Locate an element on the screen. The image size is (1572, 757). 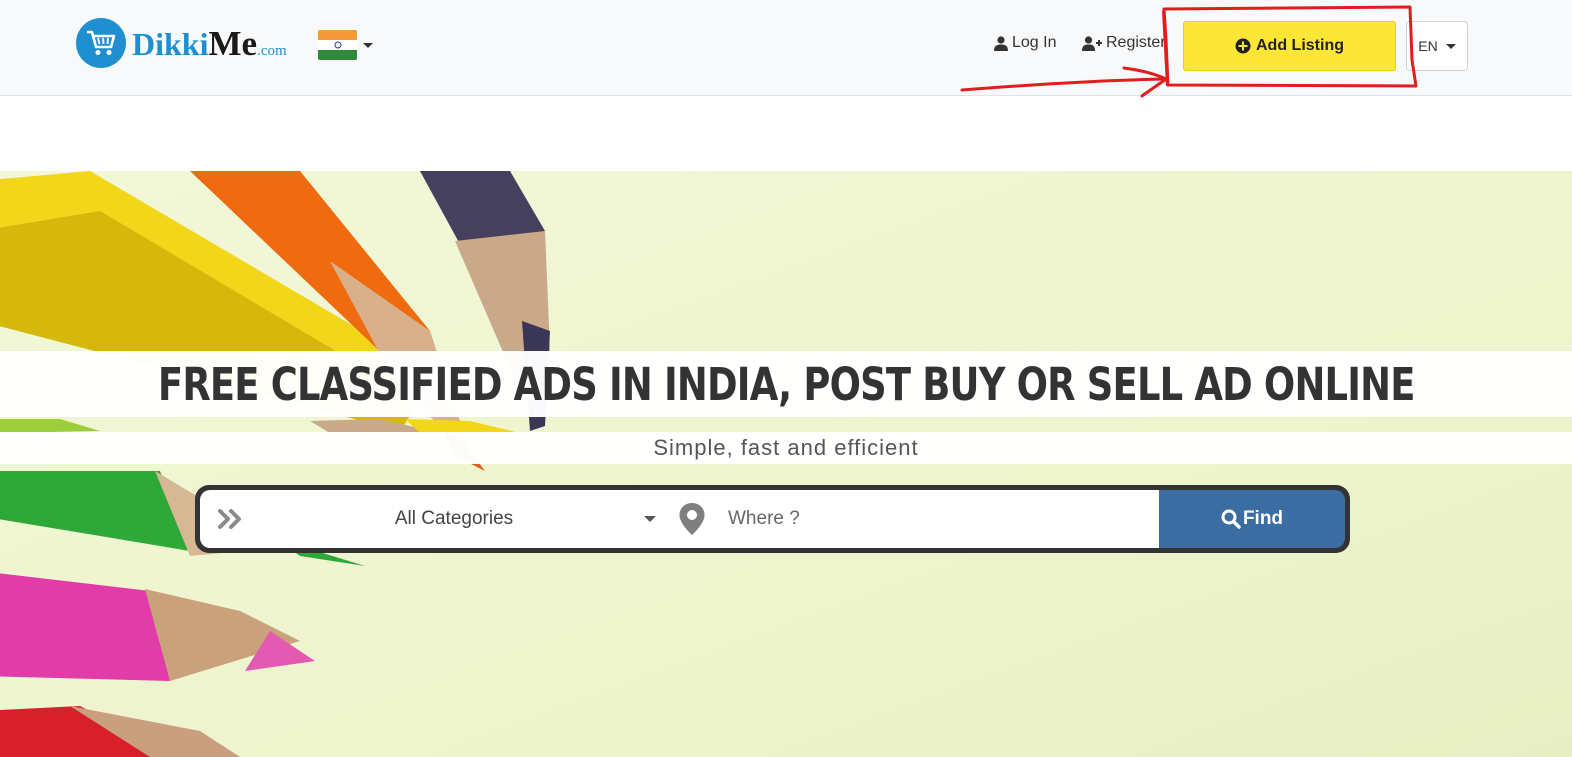
search-bar: All Categories Find is located at coordinates (772, 519).